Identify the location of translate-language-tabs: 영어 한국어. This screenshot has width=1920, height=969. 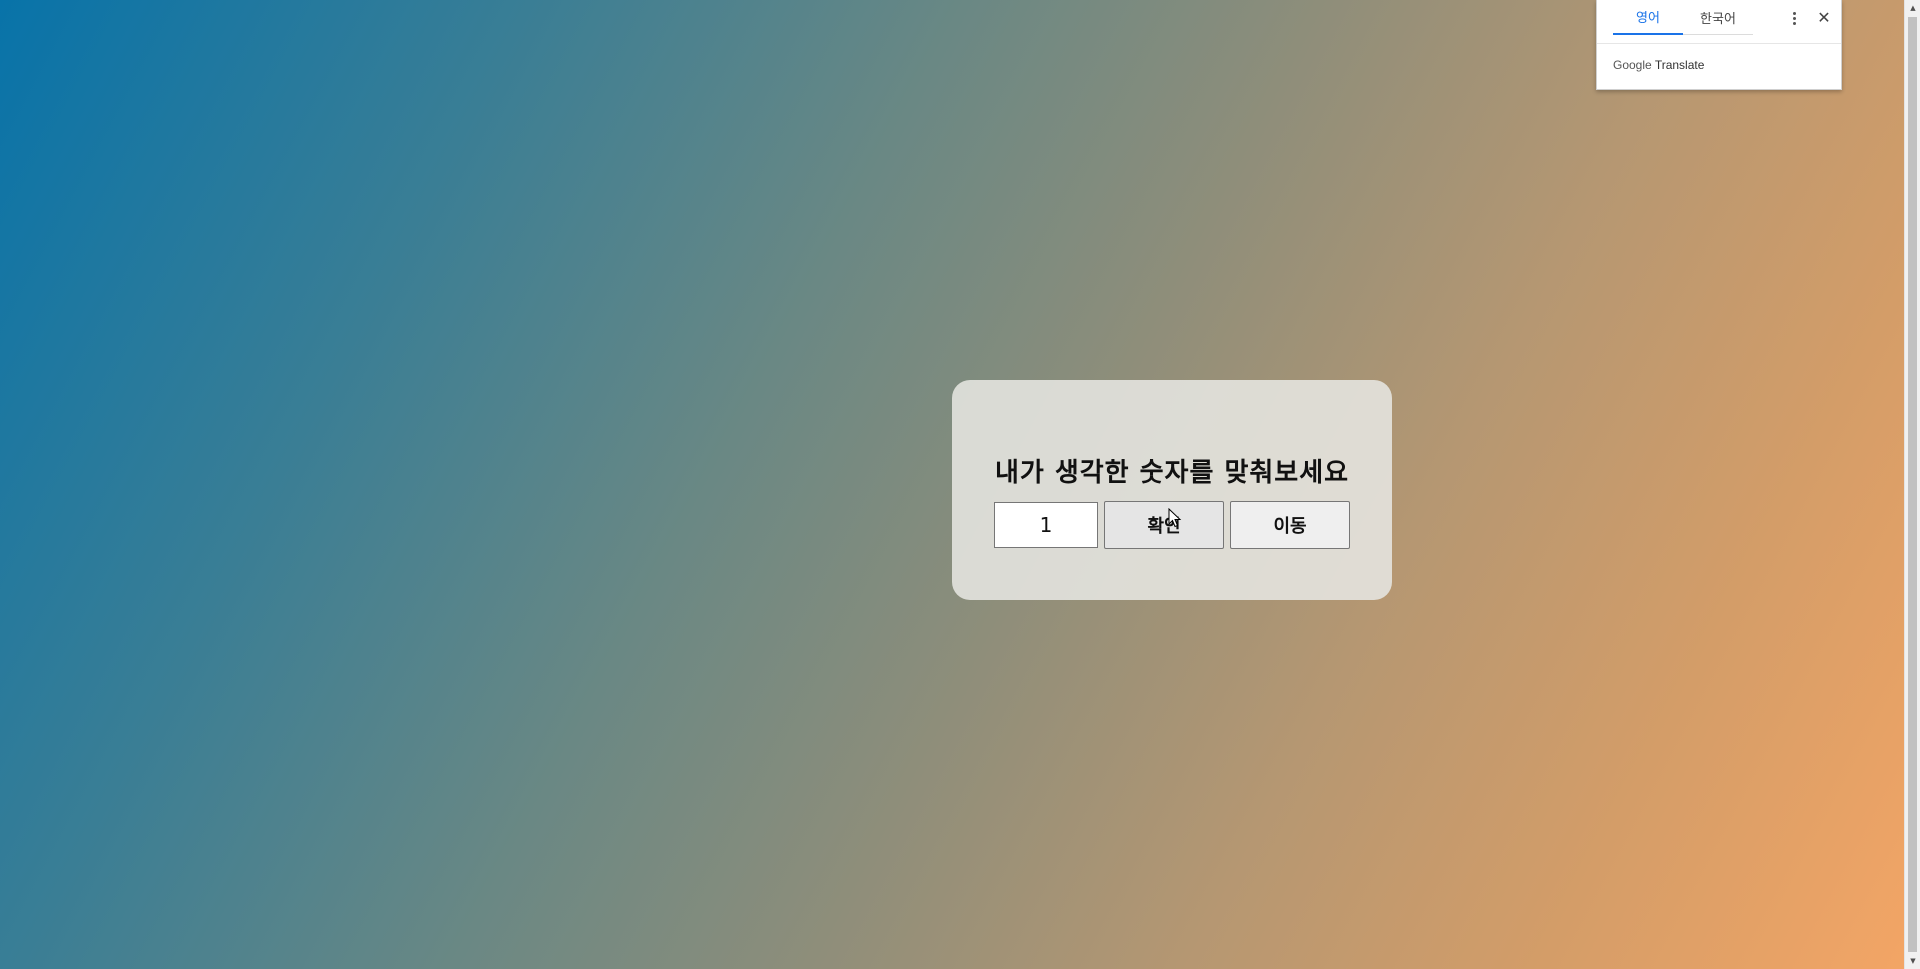
(1683, 18).